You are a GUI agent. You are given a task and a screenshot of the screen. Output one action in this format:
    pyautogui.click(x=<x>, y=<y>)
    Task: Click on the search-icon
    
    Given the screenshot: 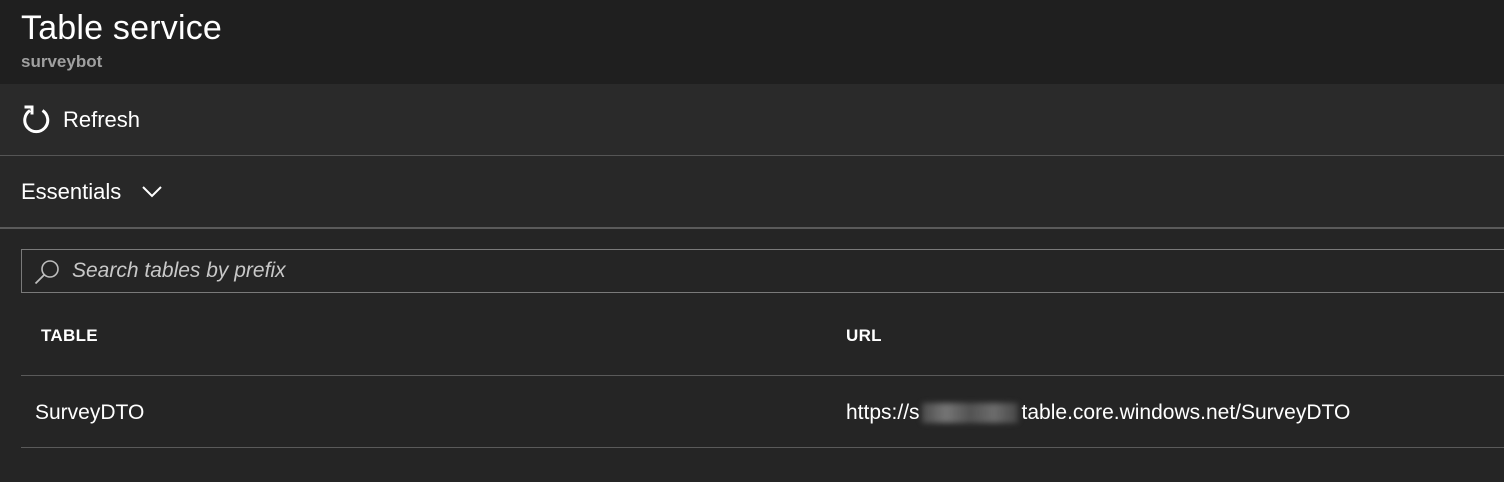 What is the action you would take?
    pyautogui.click(x=46, y=272)
    